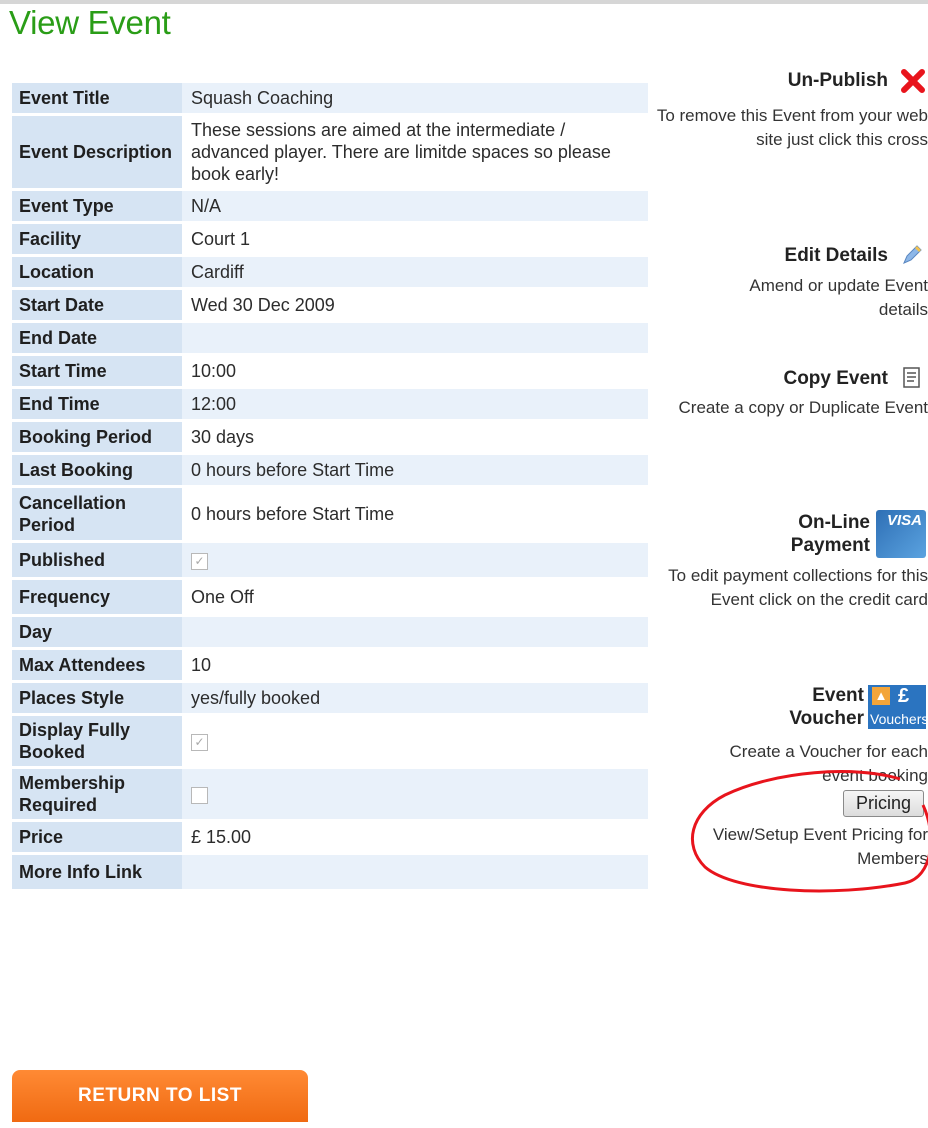 Image resolution: width=928 pixels, height=1128 pixels. I want to click on voucher-icon: ▲ £ Vouchers, so click(898, 707).